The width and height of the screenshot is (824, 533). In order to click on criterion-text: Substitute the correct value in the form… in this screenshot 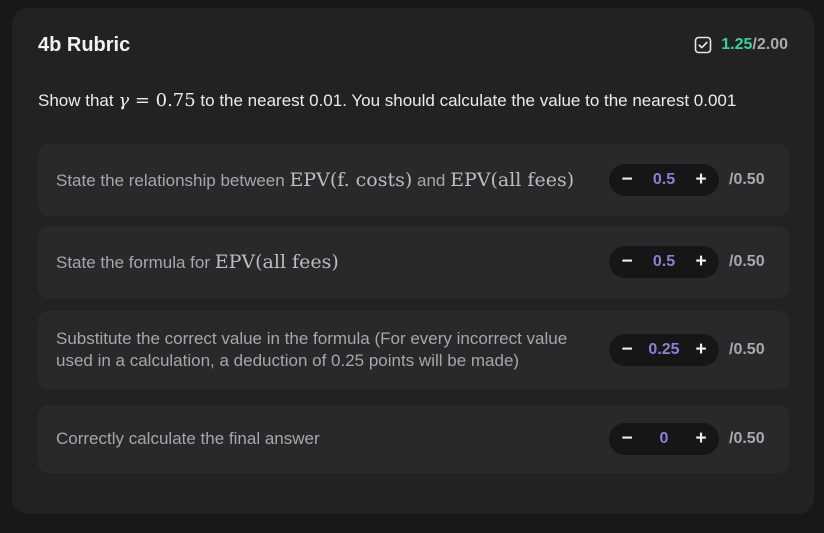, I will do `click(326, 350)`.